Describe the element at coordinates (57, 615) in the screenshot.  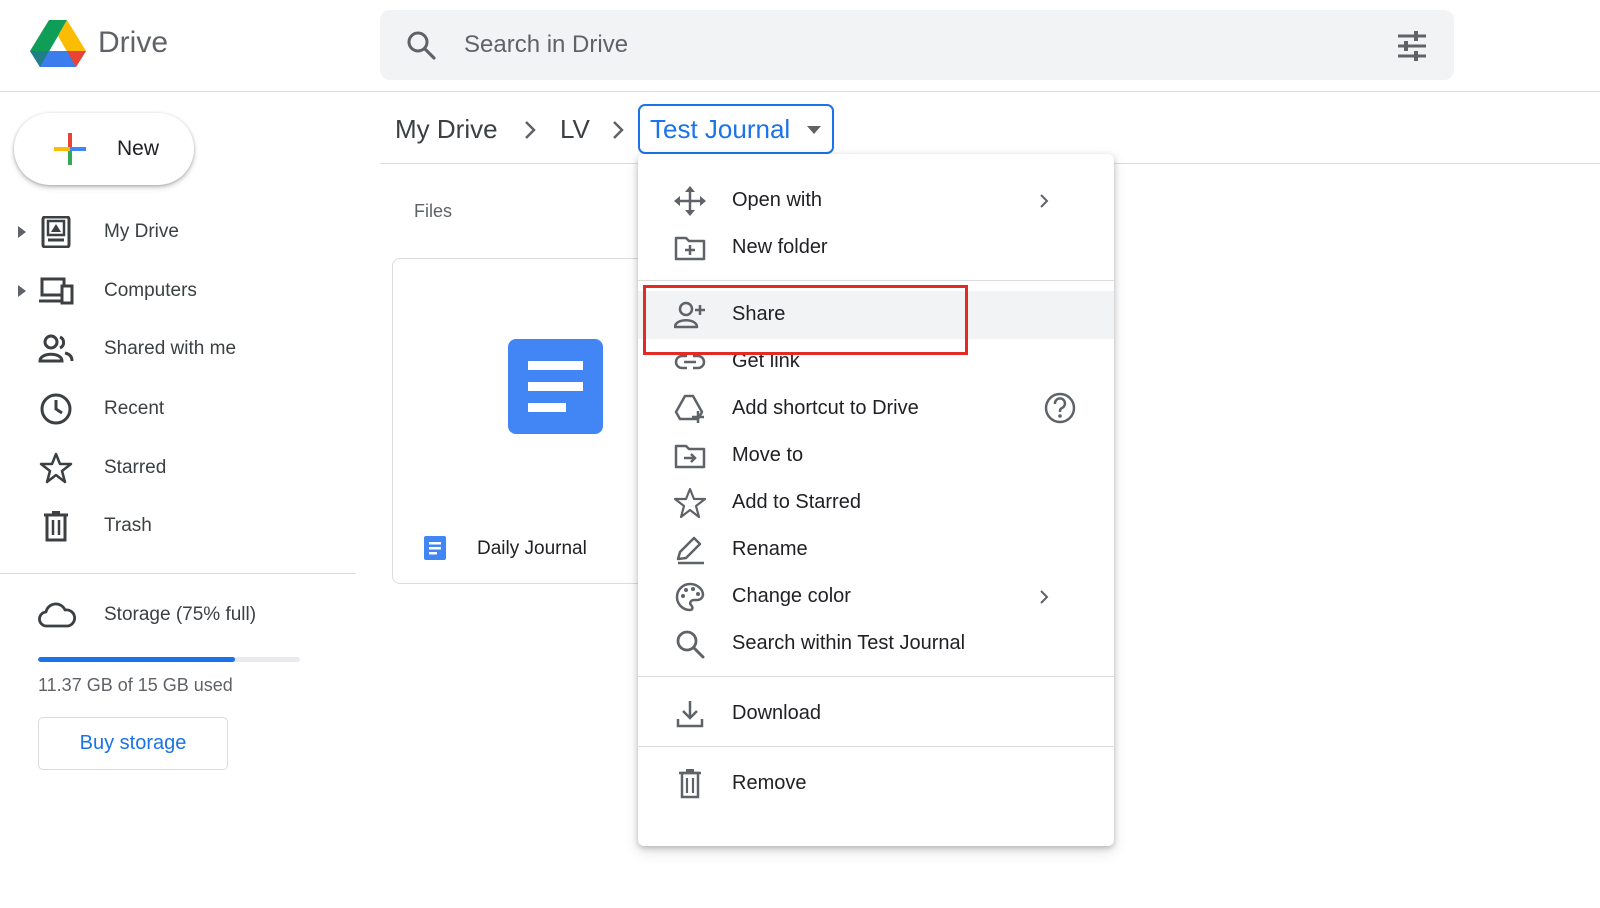
I see `cloud-icon` at that location.